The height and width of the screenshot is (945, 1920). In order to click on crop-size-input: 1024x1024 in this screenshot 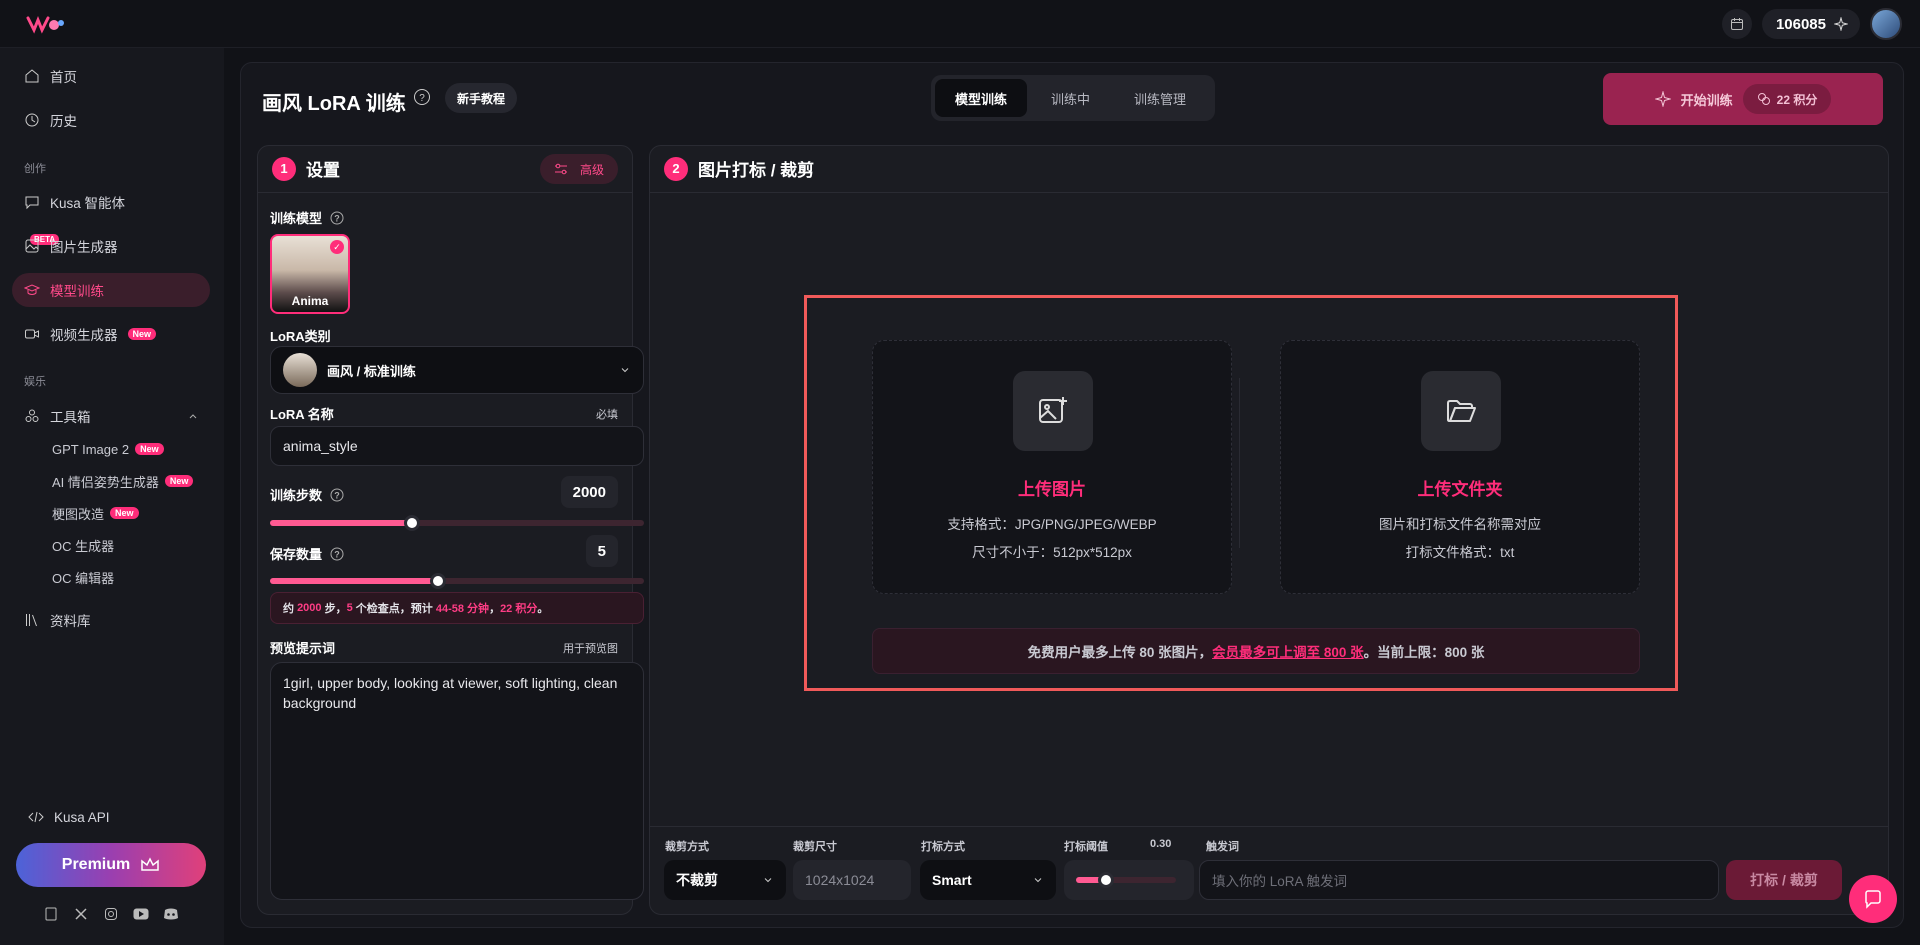, I will do `click(852, 880)`.